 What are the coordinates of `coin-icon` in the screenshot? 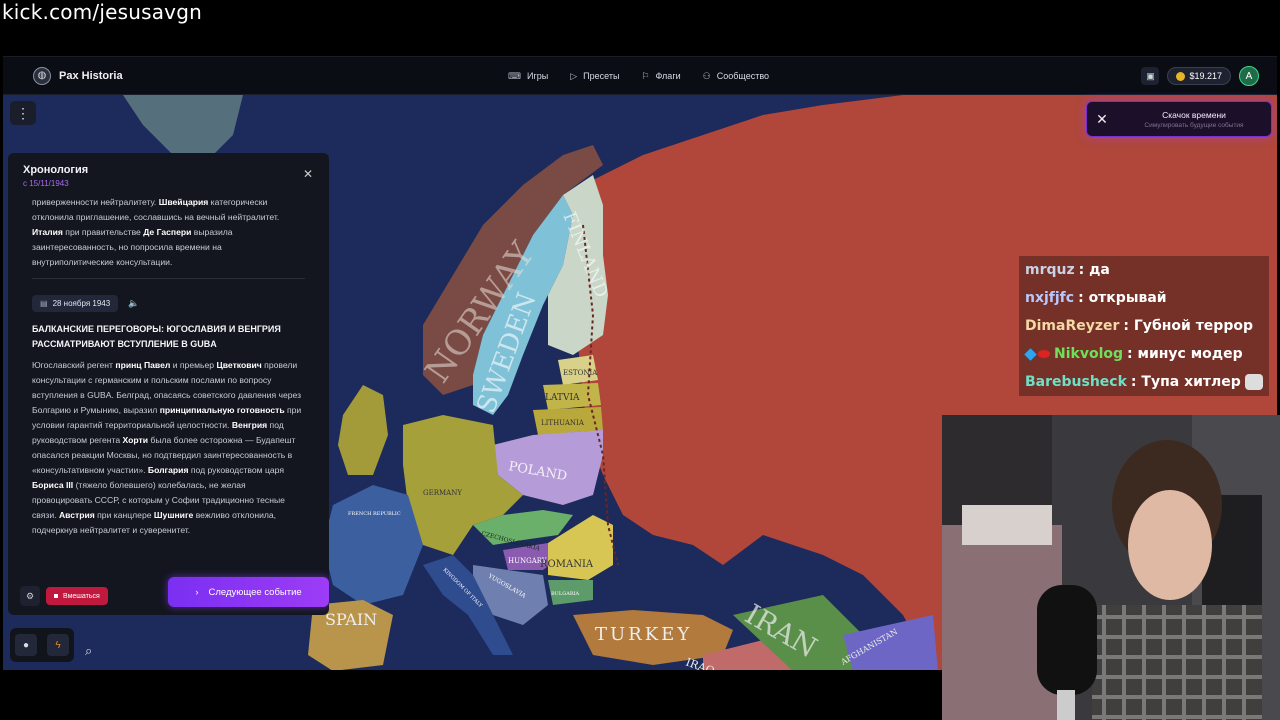 It's located at (1181, 76).